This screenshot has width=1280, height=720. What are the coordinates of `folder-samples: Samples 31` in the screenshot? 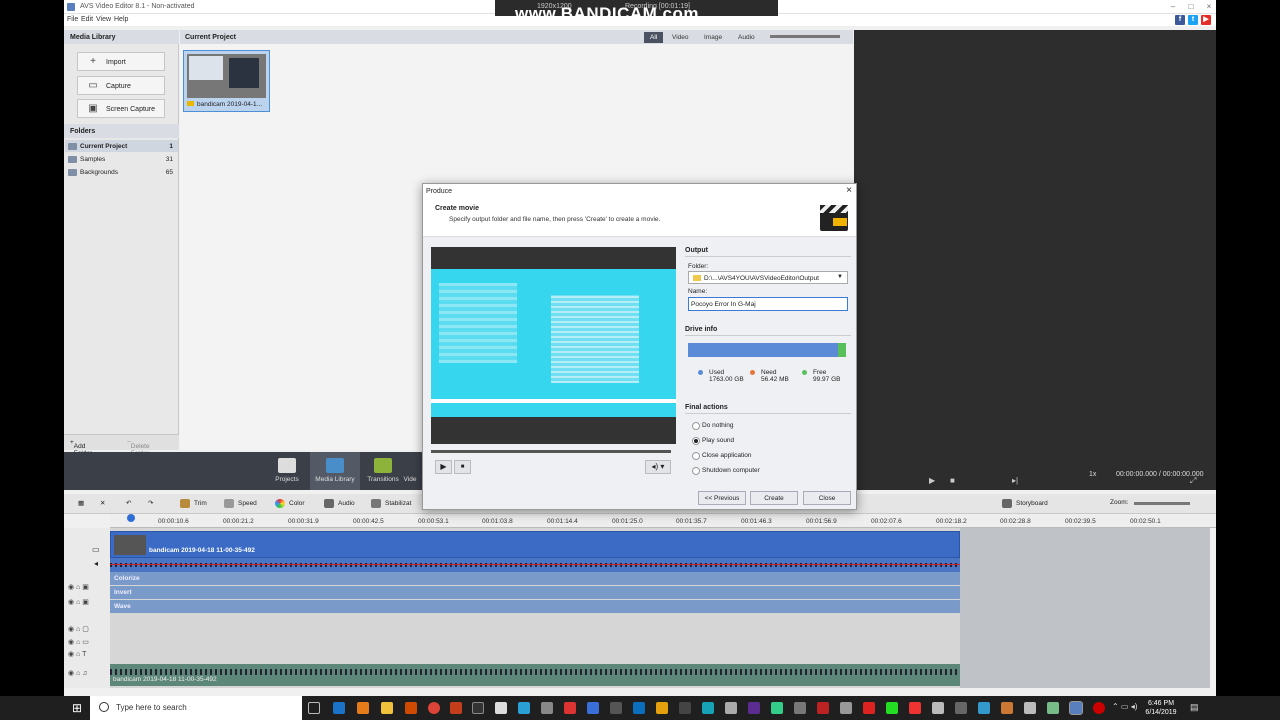 It's located at (121, 159).